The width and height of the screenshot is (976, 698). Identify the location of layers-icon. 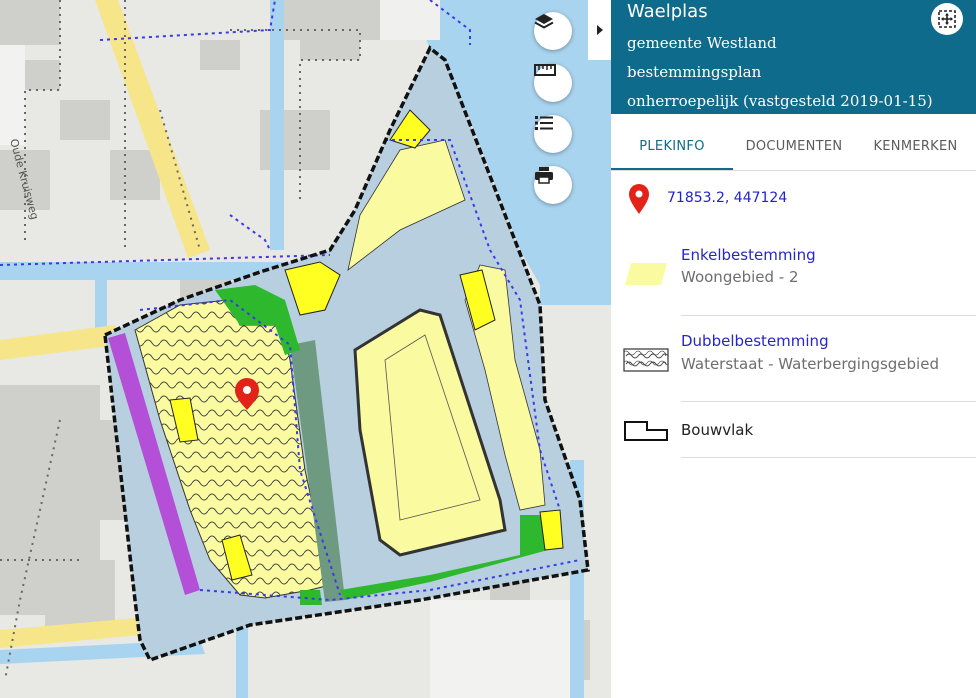
(544, 21).